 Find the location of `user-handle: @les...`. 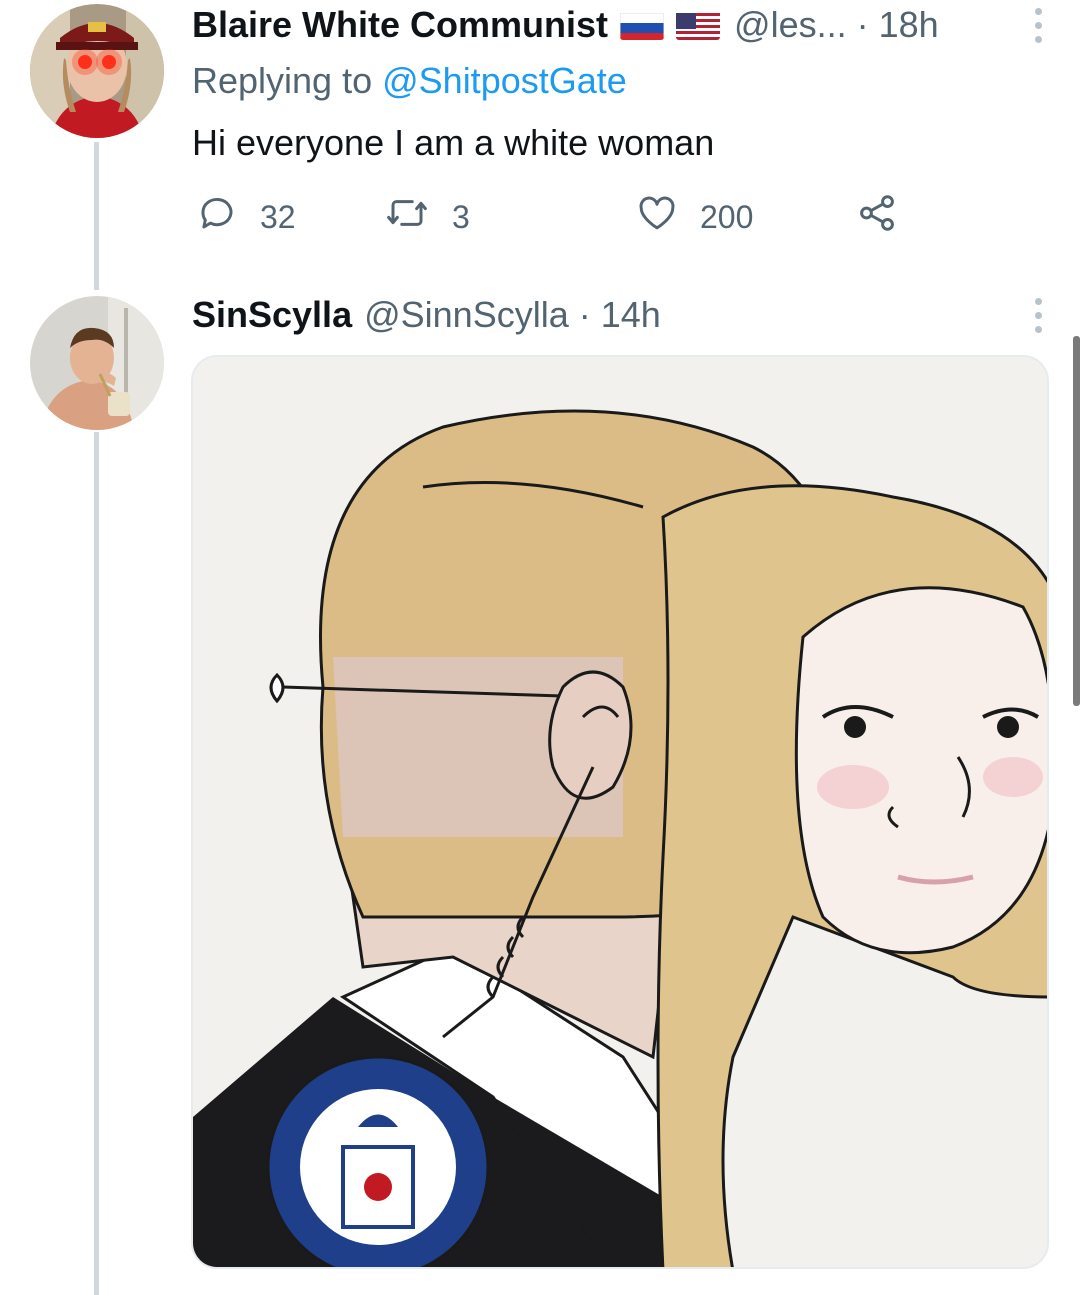

user-handle: @les... is located at coordinates (790, 25).